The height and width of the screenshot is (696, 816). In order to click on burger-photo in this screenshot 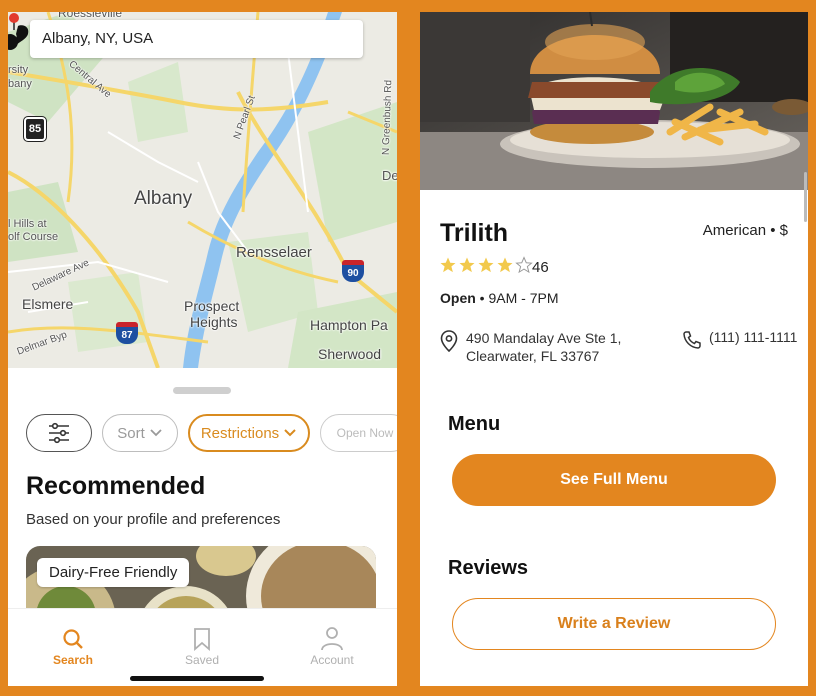, I will do `click(614, 101)`.